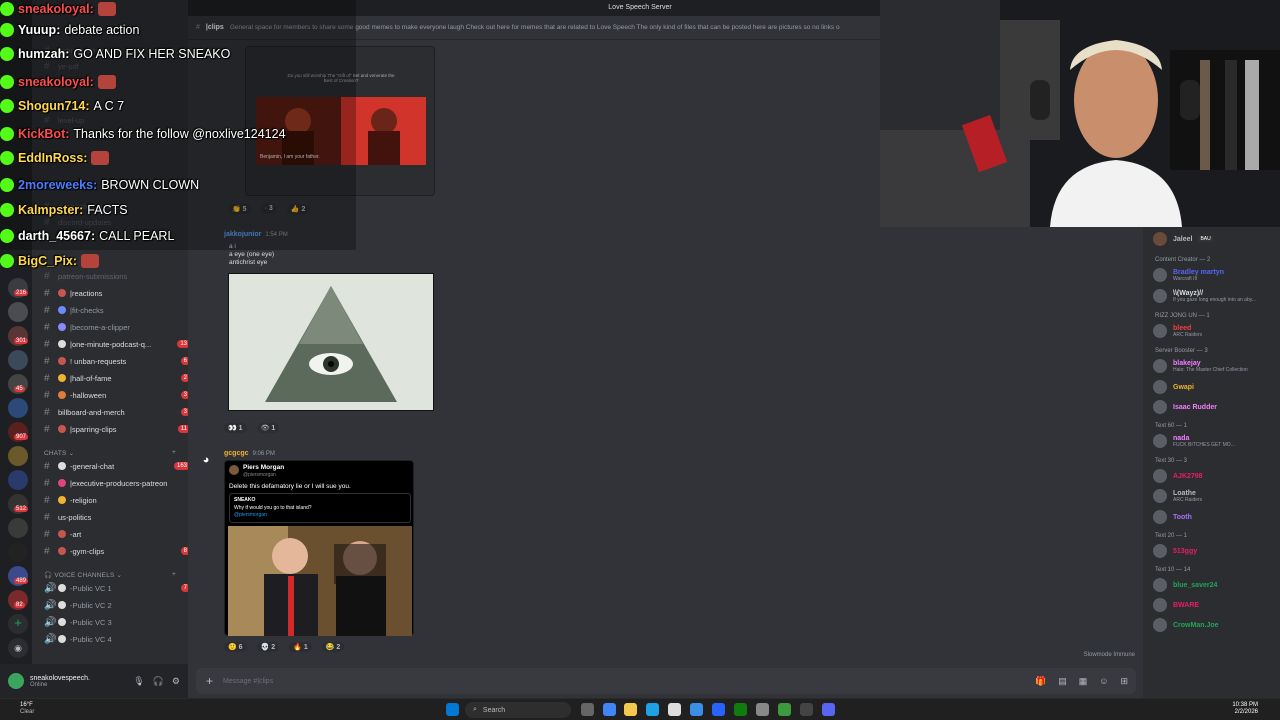 This screenshot has height=720, width=1280. I want to click on channel-item-become-a-clipper: # |become-a-clipper, so click(117, 327).